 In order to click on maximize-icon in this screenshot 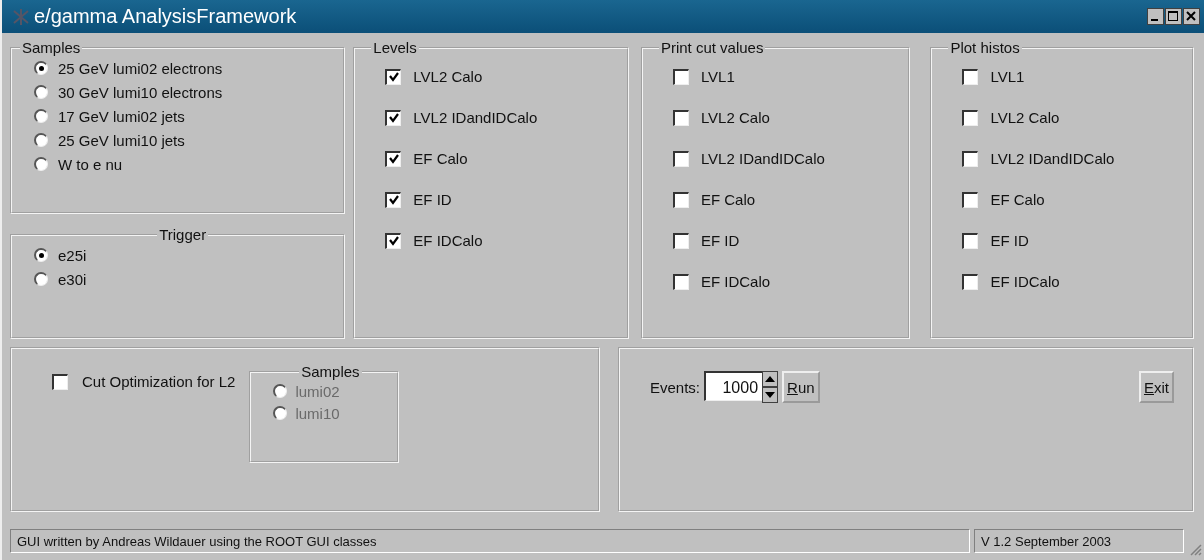, I will do `click(1173, 16)`.